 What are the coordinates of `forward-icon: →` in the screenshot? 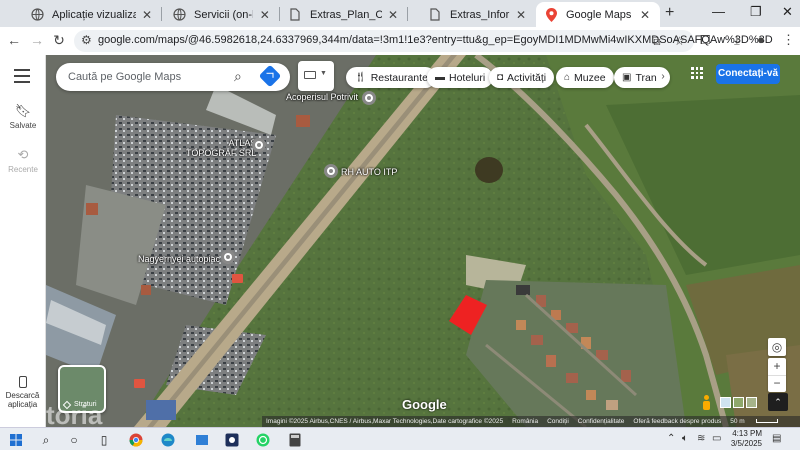 It's located at (37, 40).